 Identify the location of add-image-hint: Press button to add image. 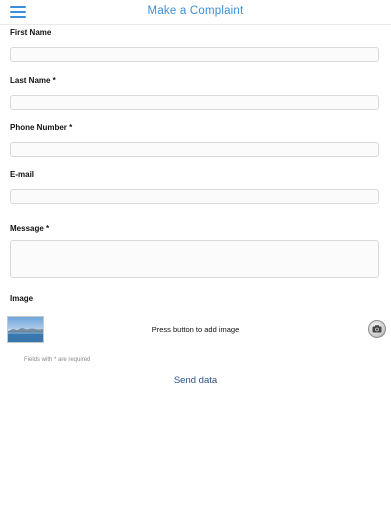
(195, 329).